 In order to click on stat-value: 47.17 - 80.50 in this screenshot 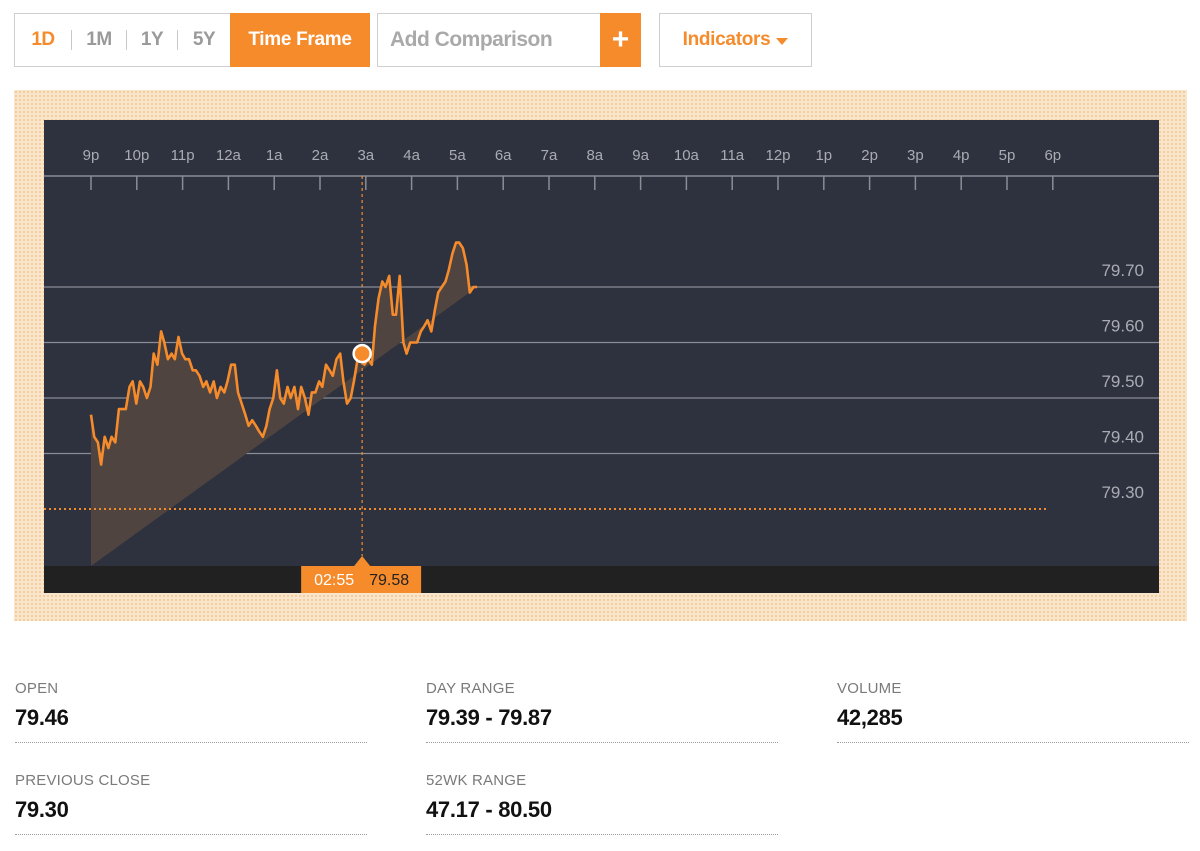, I will do `click(489, 809)`.